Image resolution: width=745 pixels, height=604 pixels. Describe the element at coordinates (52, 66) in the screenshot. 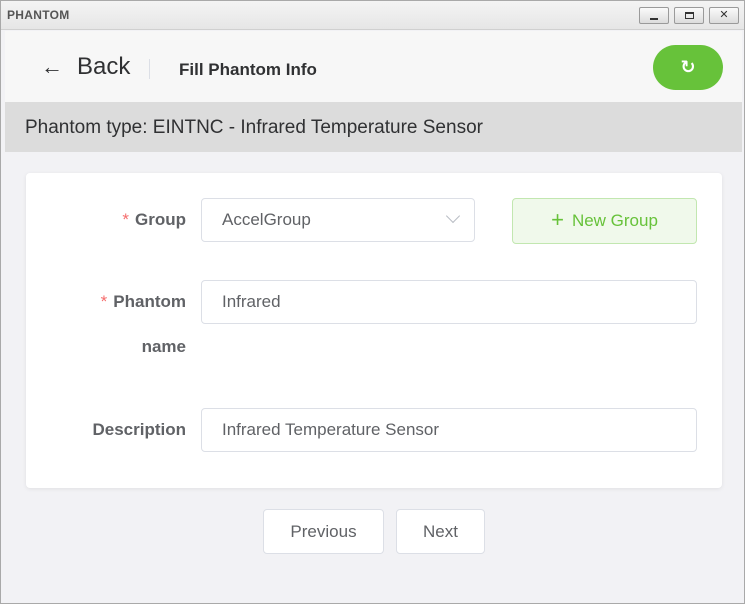

I see `arrow-left-icon: ←` at that location.